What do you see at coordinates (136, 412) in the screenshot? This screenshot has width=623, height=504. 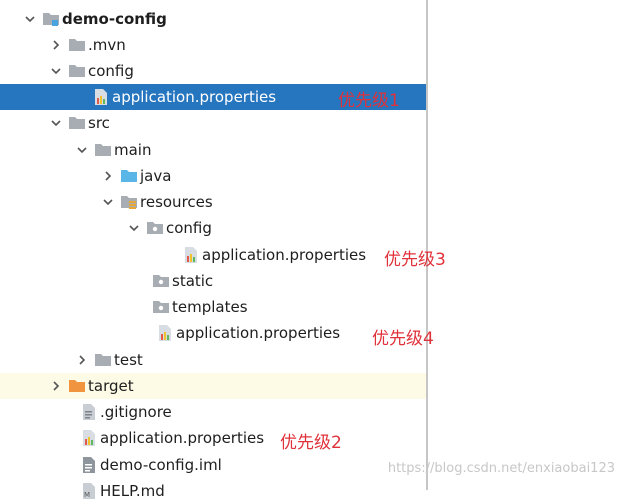 I see `tree-row-label: .gitignore` at bounding box center [136, 412].